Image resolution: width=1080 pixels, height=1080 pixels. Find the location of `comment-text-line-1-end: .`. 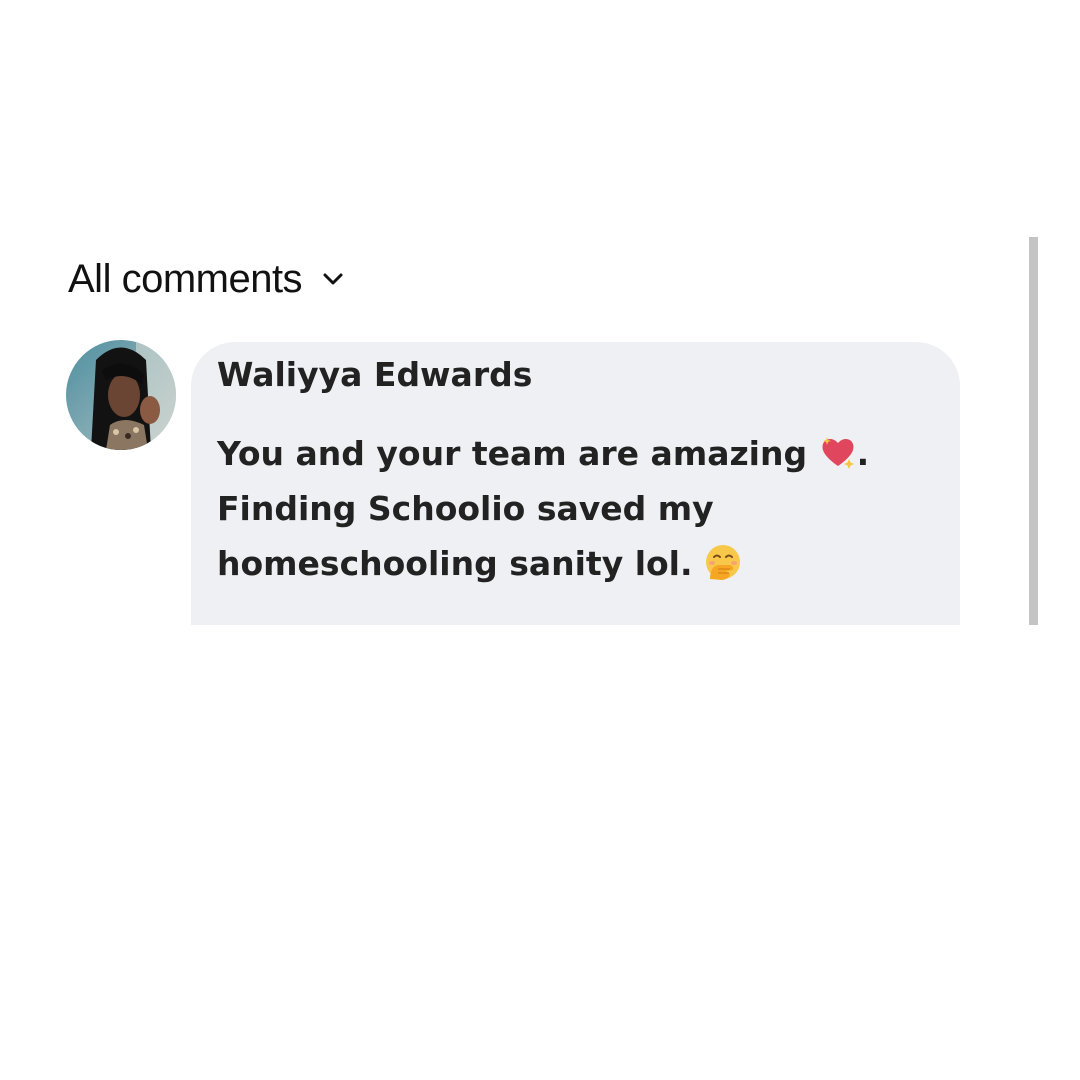

comment-text-line-1-end: . is located at coordinates (863, 453).